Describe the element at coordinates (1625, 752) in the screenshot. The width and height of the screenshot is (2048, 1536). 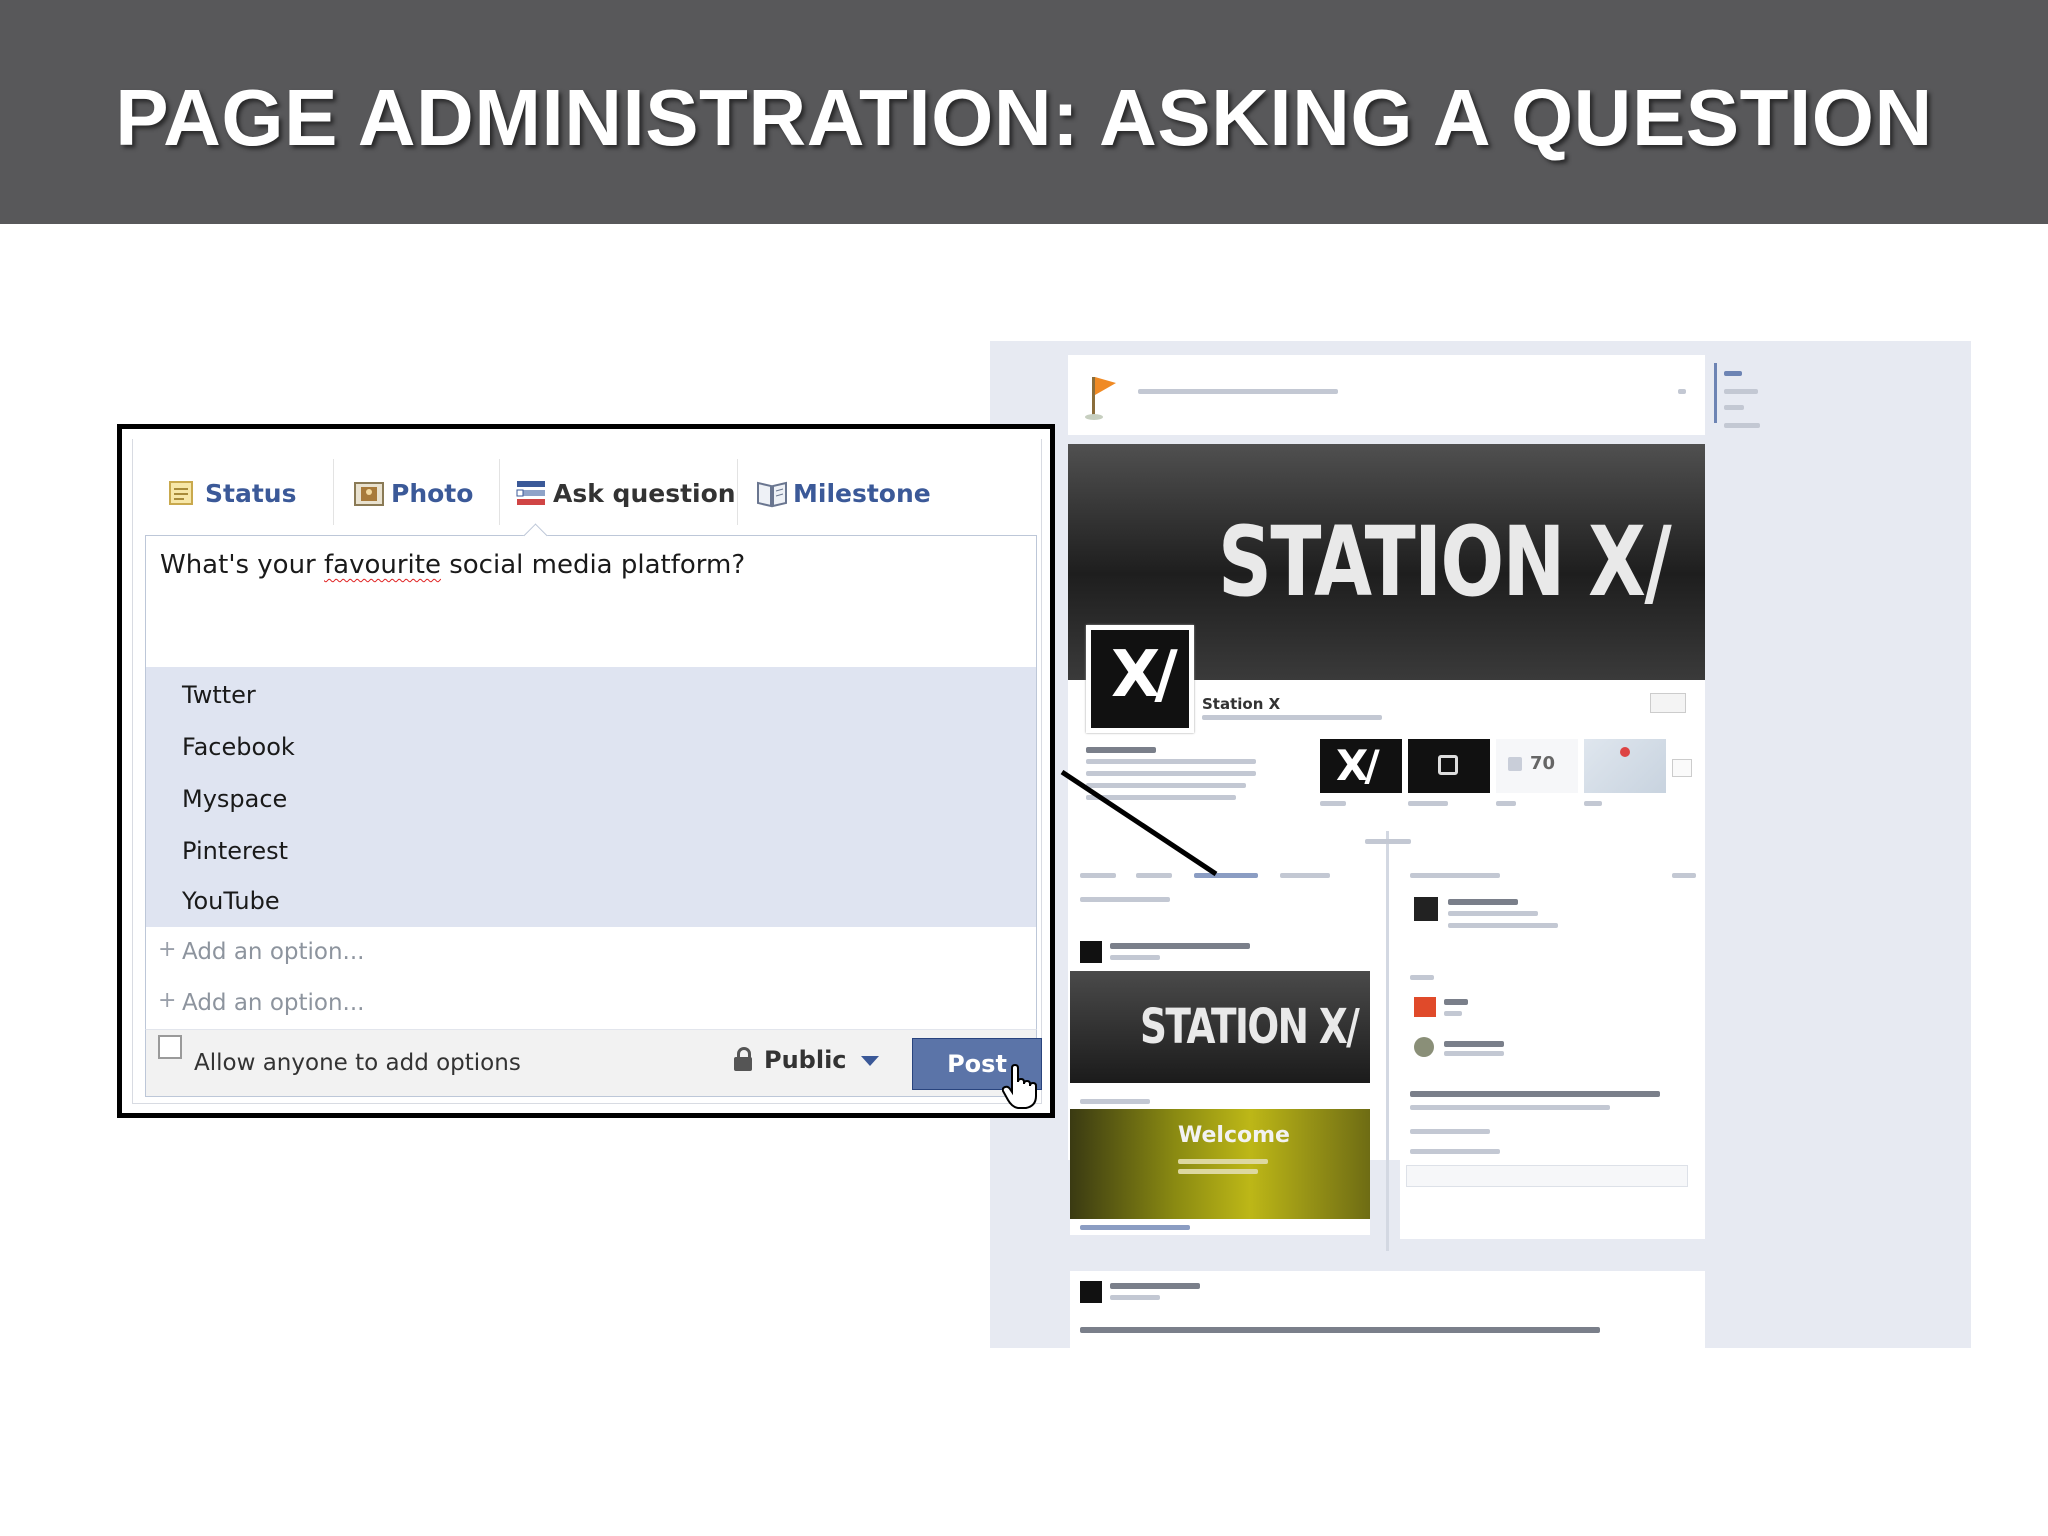
I see `map-pin-icon` at that location.